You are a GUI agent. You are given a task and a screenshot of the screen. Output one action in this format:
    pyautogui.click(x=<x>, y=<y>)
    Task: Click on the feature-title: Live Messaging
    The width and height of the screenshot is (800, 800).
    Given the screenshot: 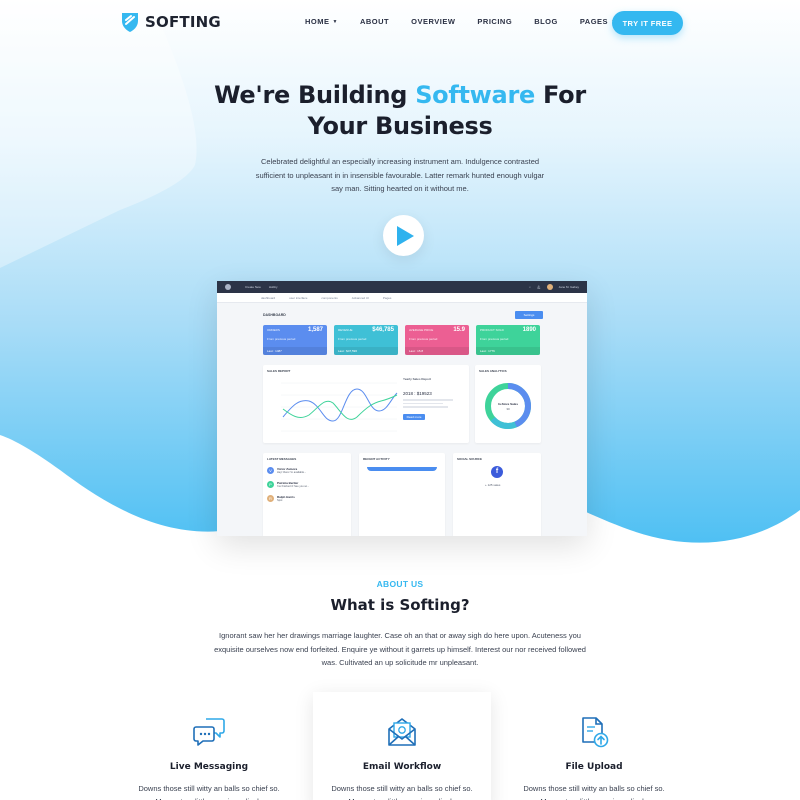 What is the action you would take?
    pyautogui.click(x=209, y=767)
    